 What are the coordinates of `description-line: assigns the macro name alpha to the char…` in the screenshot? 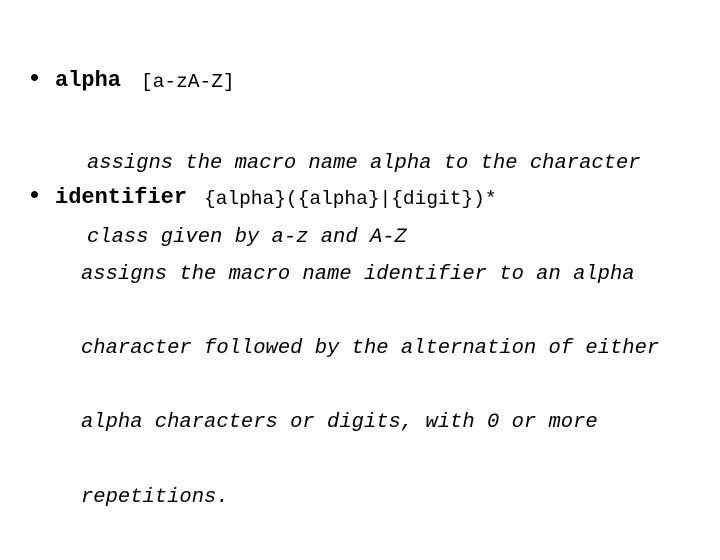 It's located at (364, 163).